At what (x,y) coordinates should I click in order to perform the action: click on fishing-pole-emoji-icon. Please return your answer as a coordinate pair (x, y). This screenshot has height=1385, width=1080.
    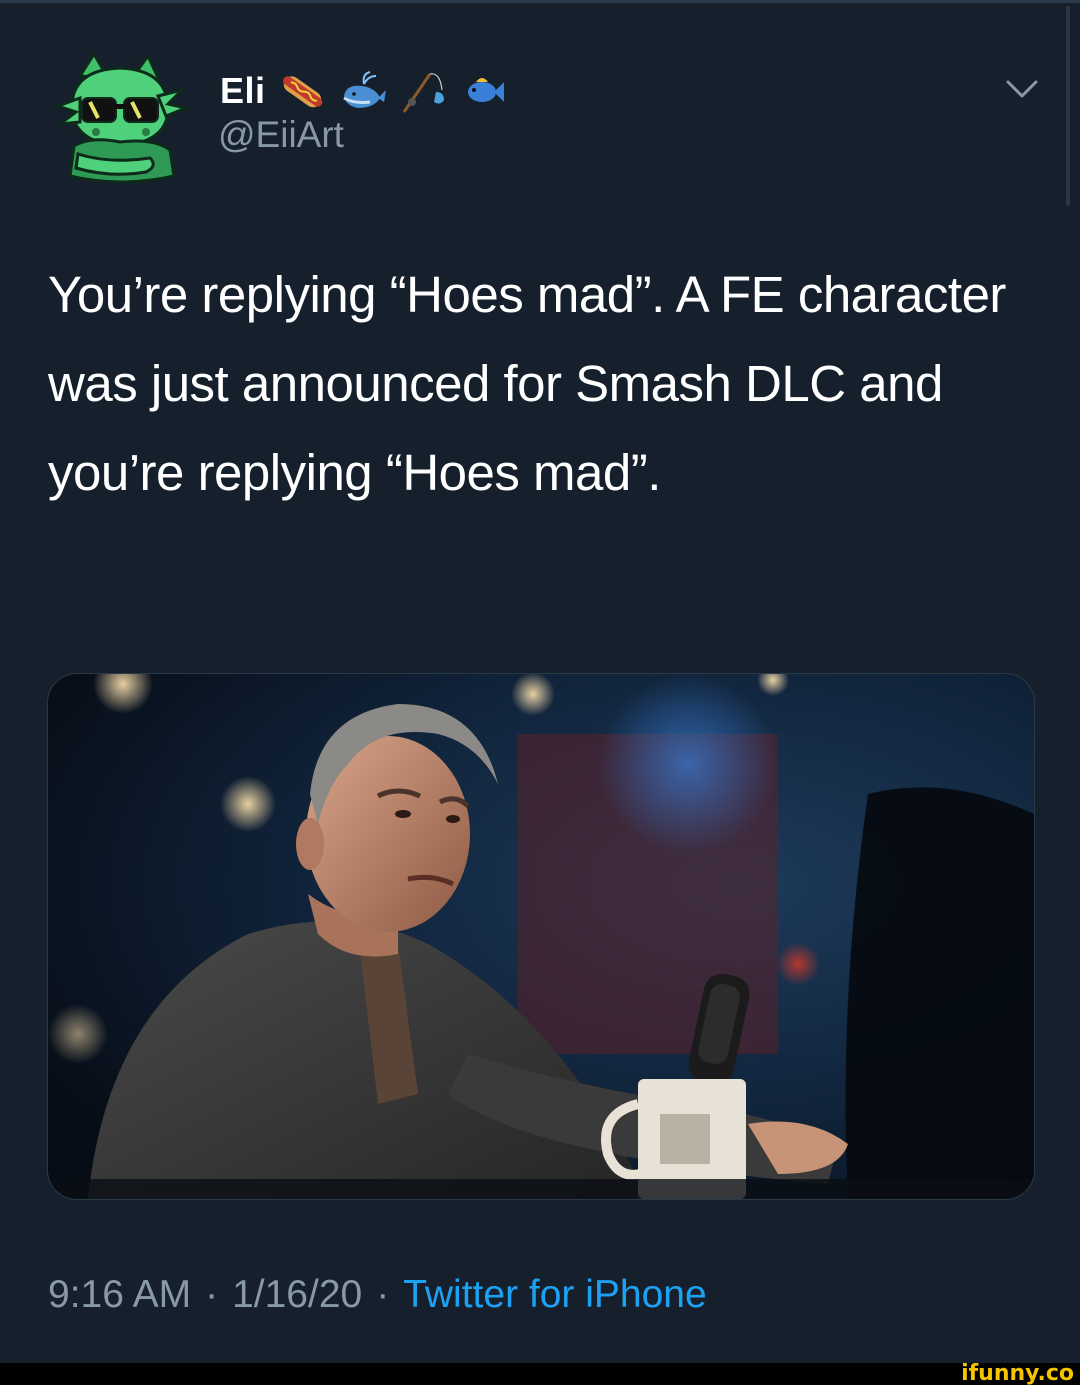
    Looking at the image, I should click on (423, 93).